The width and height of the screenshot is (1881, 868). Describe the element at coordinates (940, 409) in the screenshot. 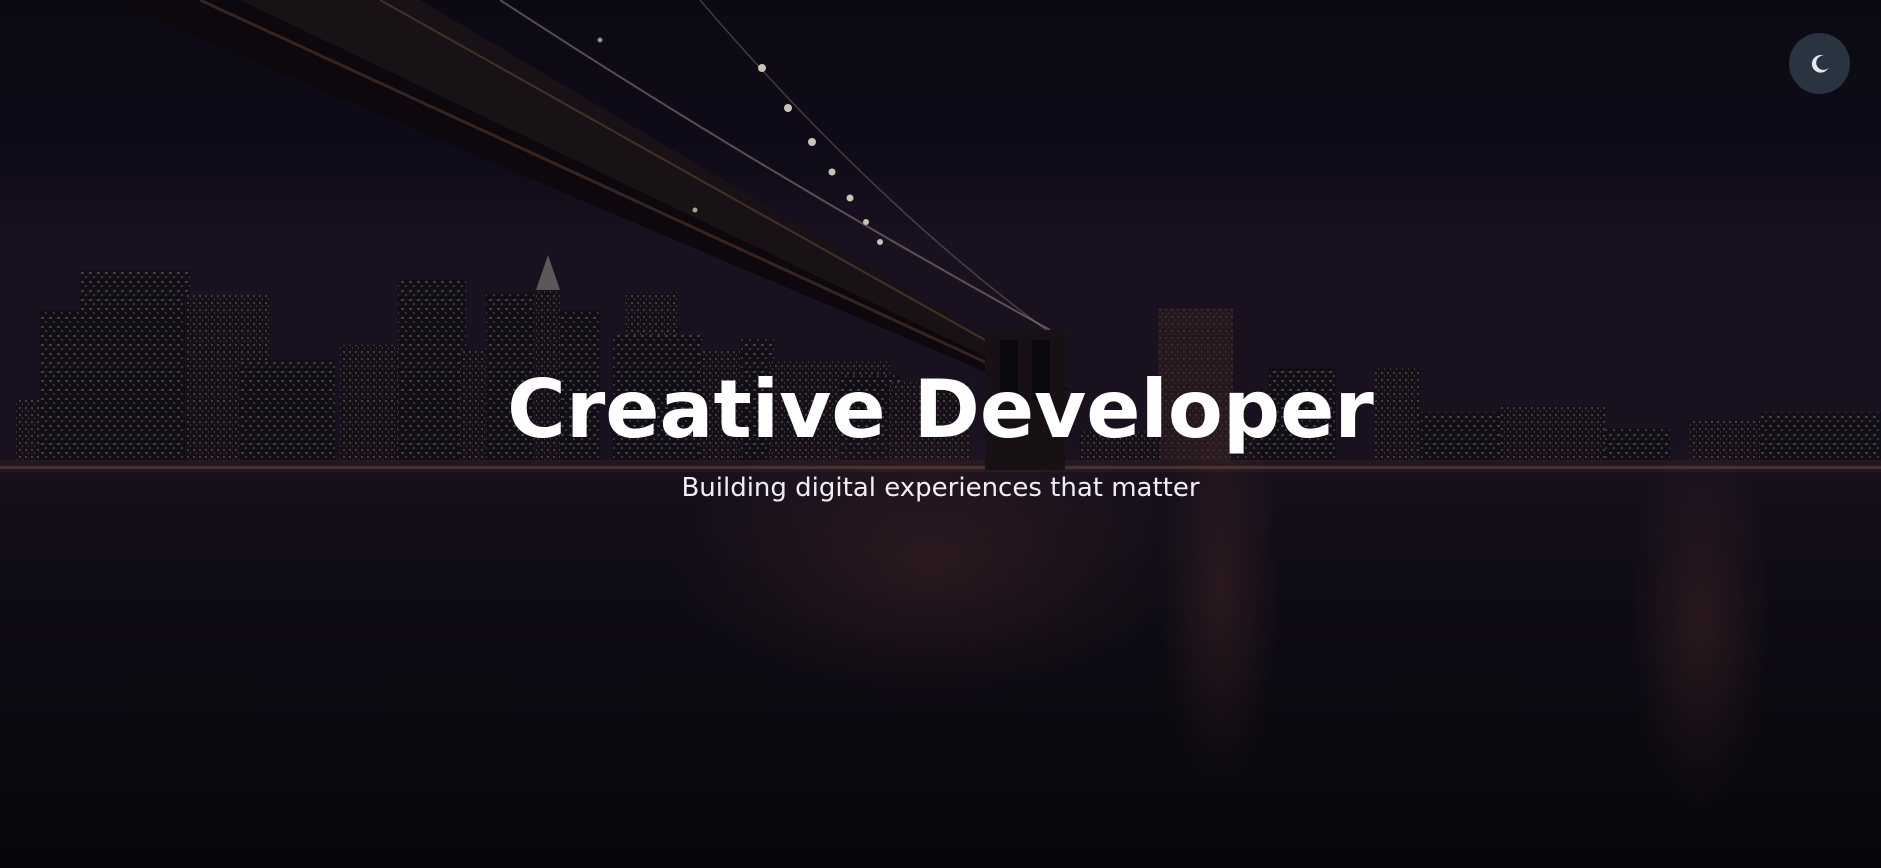

I see `hero-title: Creative Developer` at that location.